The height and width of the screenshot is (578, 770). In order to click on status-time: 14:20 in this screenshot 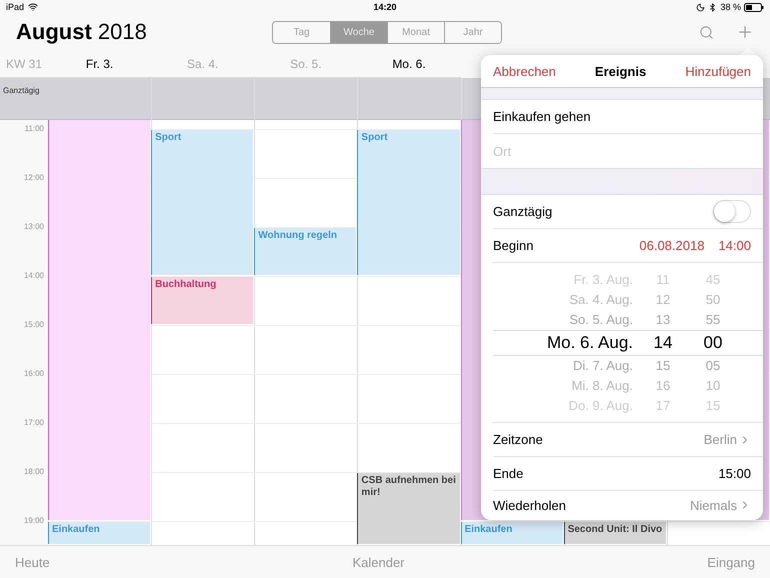, I will do `click(385, 7)`.